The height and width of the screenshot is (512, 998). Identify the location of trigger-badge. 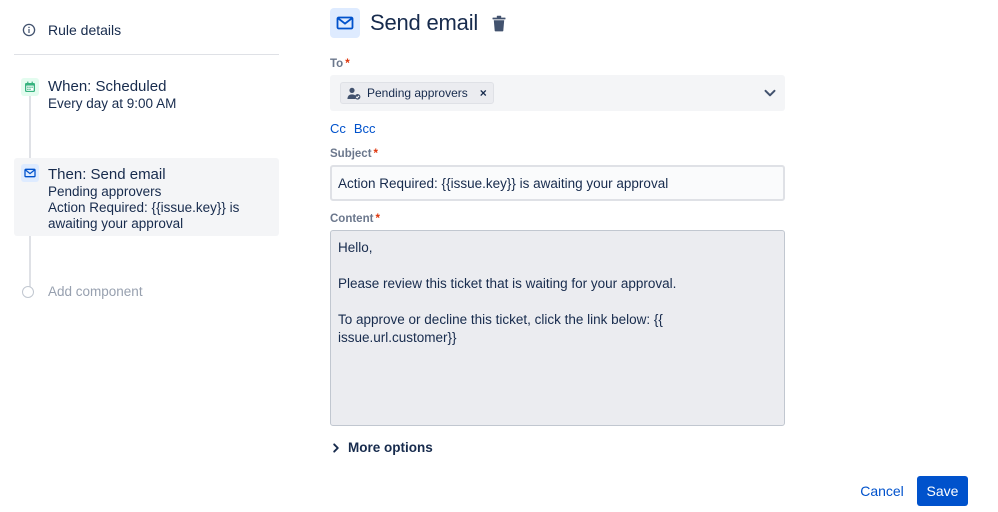
(30, 87).